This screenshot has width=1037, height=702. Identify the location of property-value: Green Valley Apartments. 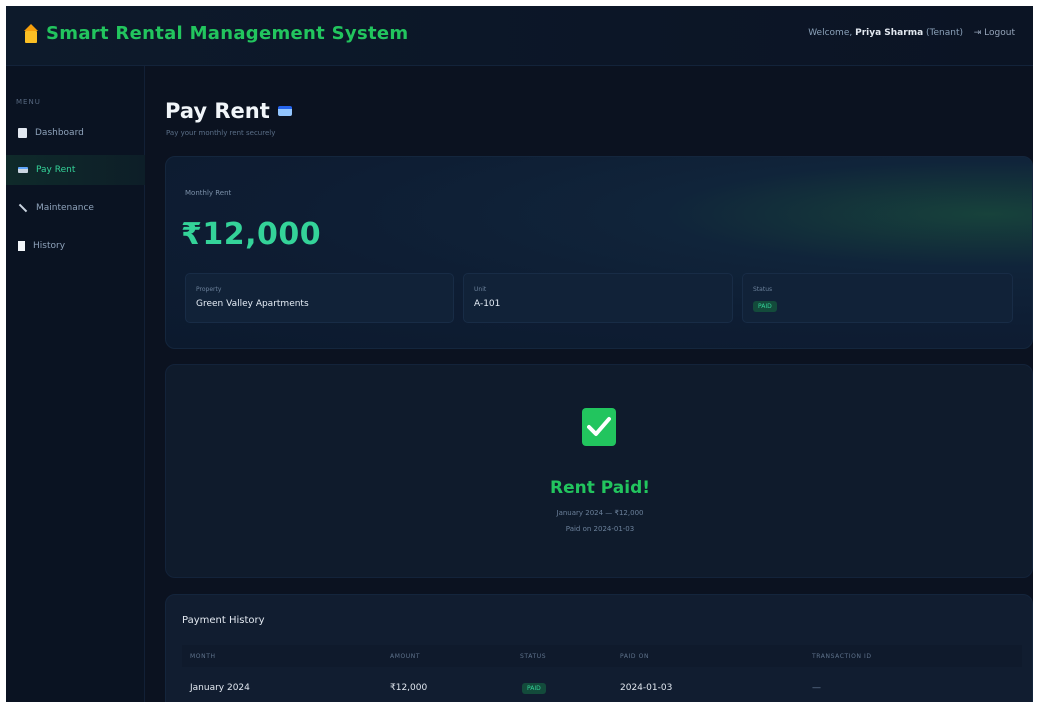
(252, 304).